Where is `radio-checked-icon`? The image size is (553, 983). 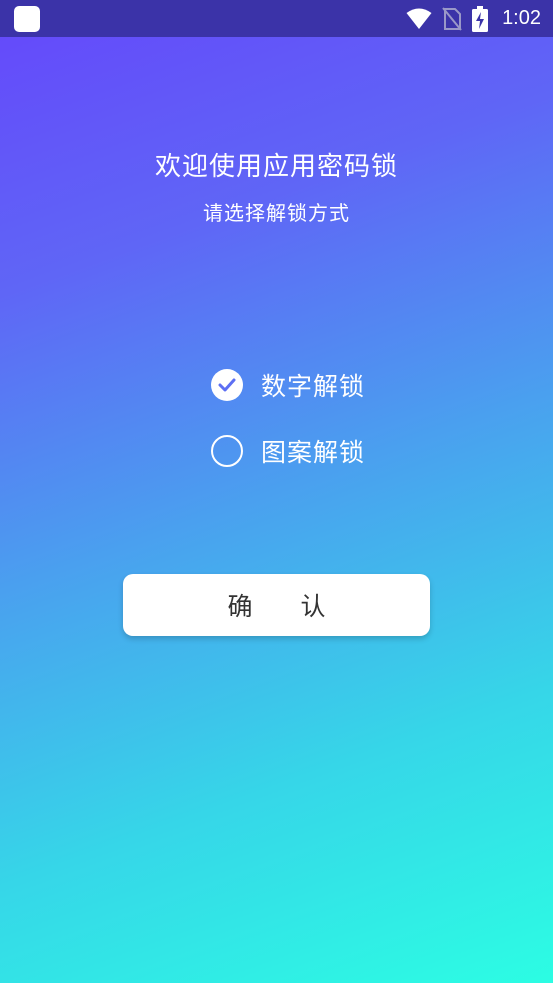 radio-checked-icon is located at coordinates (227, 385).